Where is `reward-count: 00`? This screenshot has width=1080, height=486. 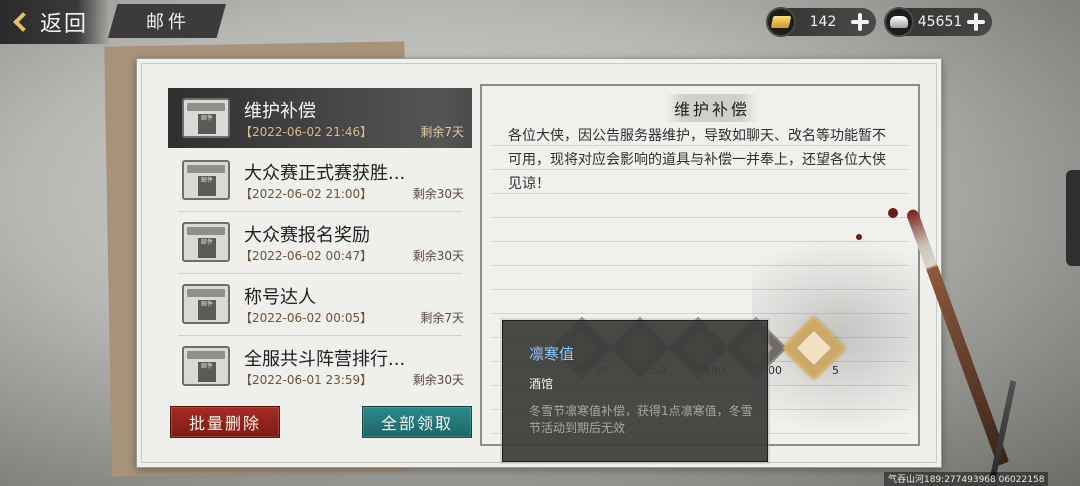
reward-count: 00 is located at coordinates (775, 370).